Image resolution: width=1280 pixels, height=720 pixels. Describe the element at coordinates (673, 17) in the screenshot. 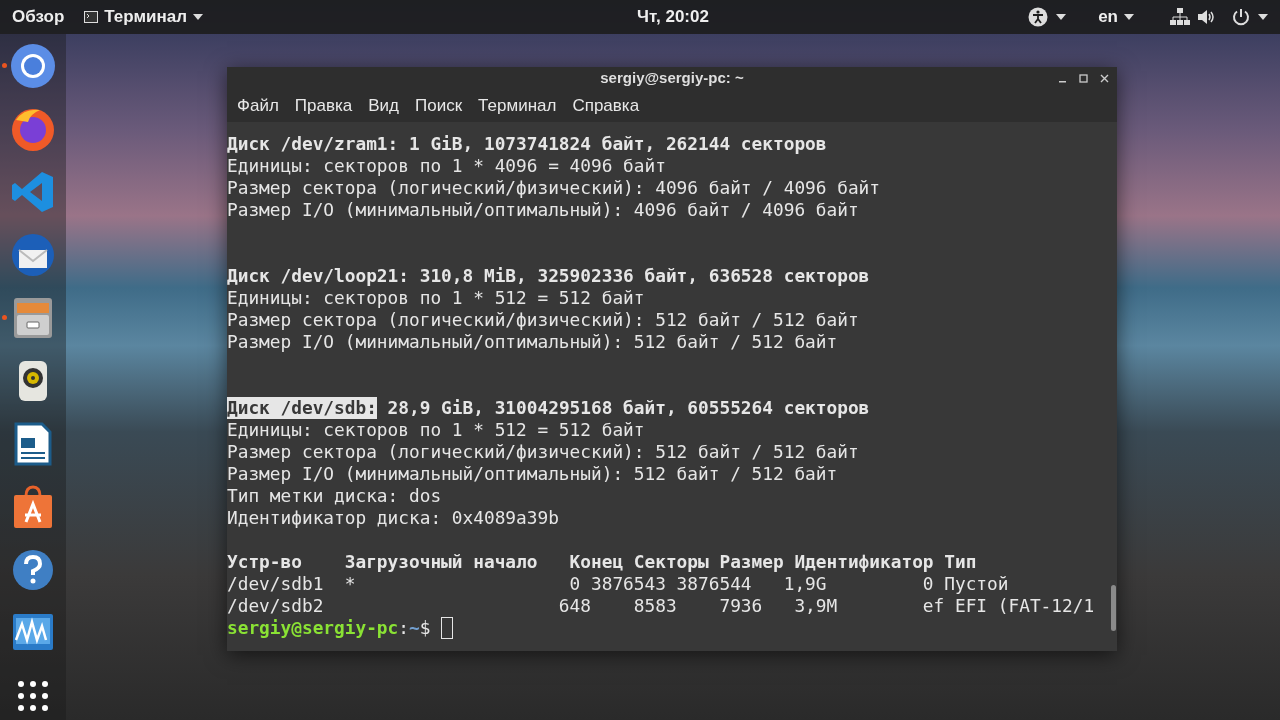

I see `clock: Чт, 20:02` at that location.